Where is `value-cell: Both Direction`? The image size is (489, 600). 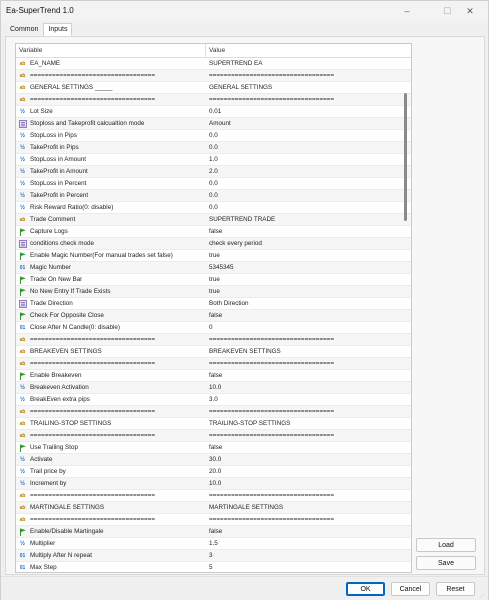 value-cell: Both Direction is located at coordinates (308, 303).